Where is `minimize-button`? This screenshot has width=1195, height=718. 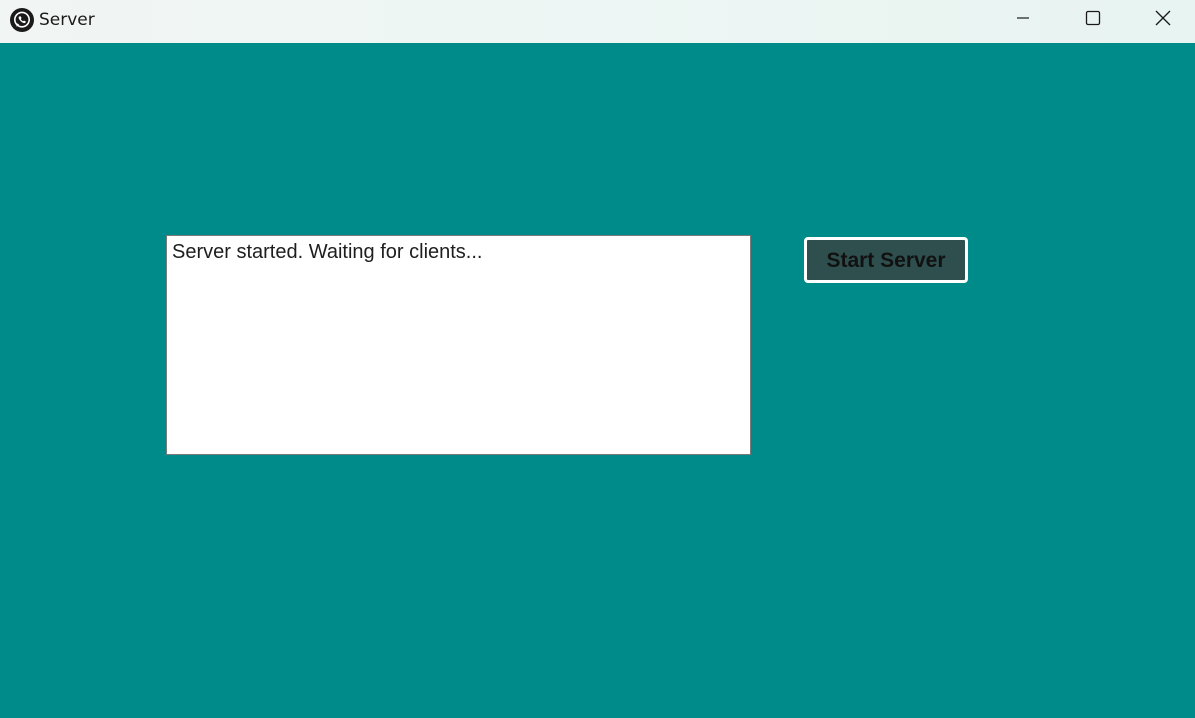 minimize-button is located at coordinates (1023, 20).